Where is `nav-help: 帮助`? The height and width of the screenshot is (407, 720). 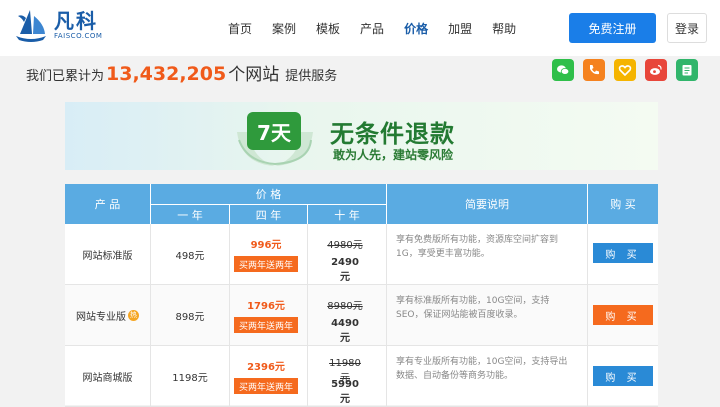 nav-help: 帮助 is located at coordinates (504, 28).